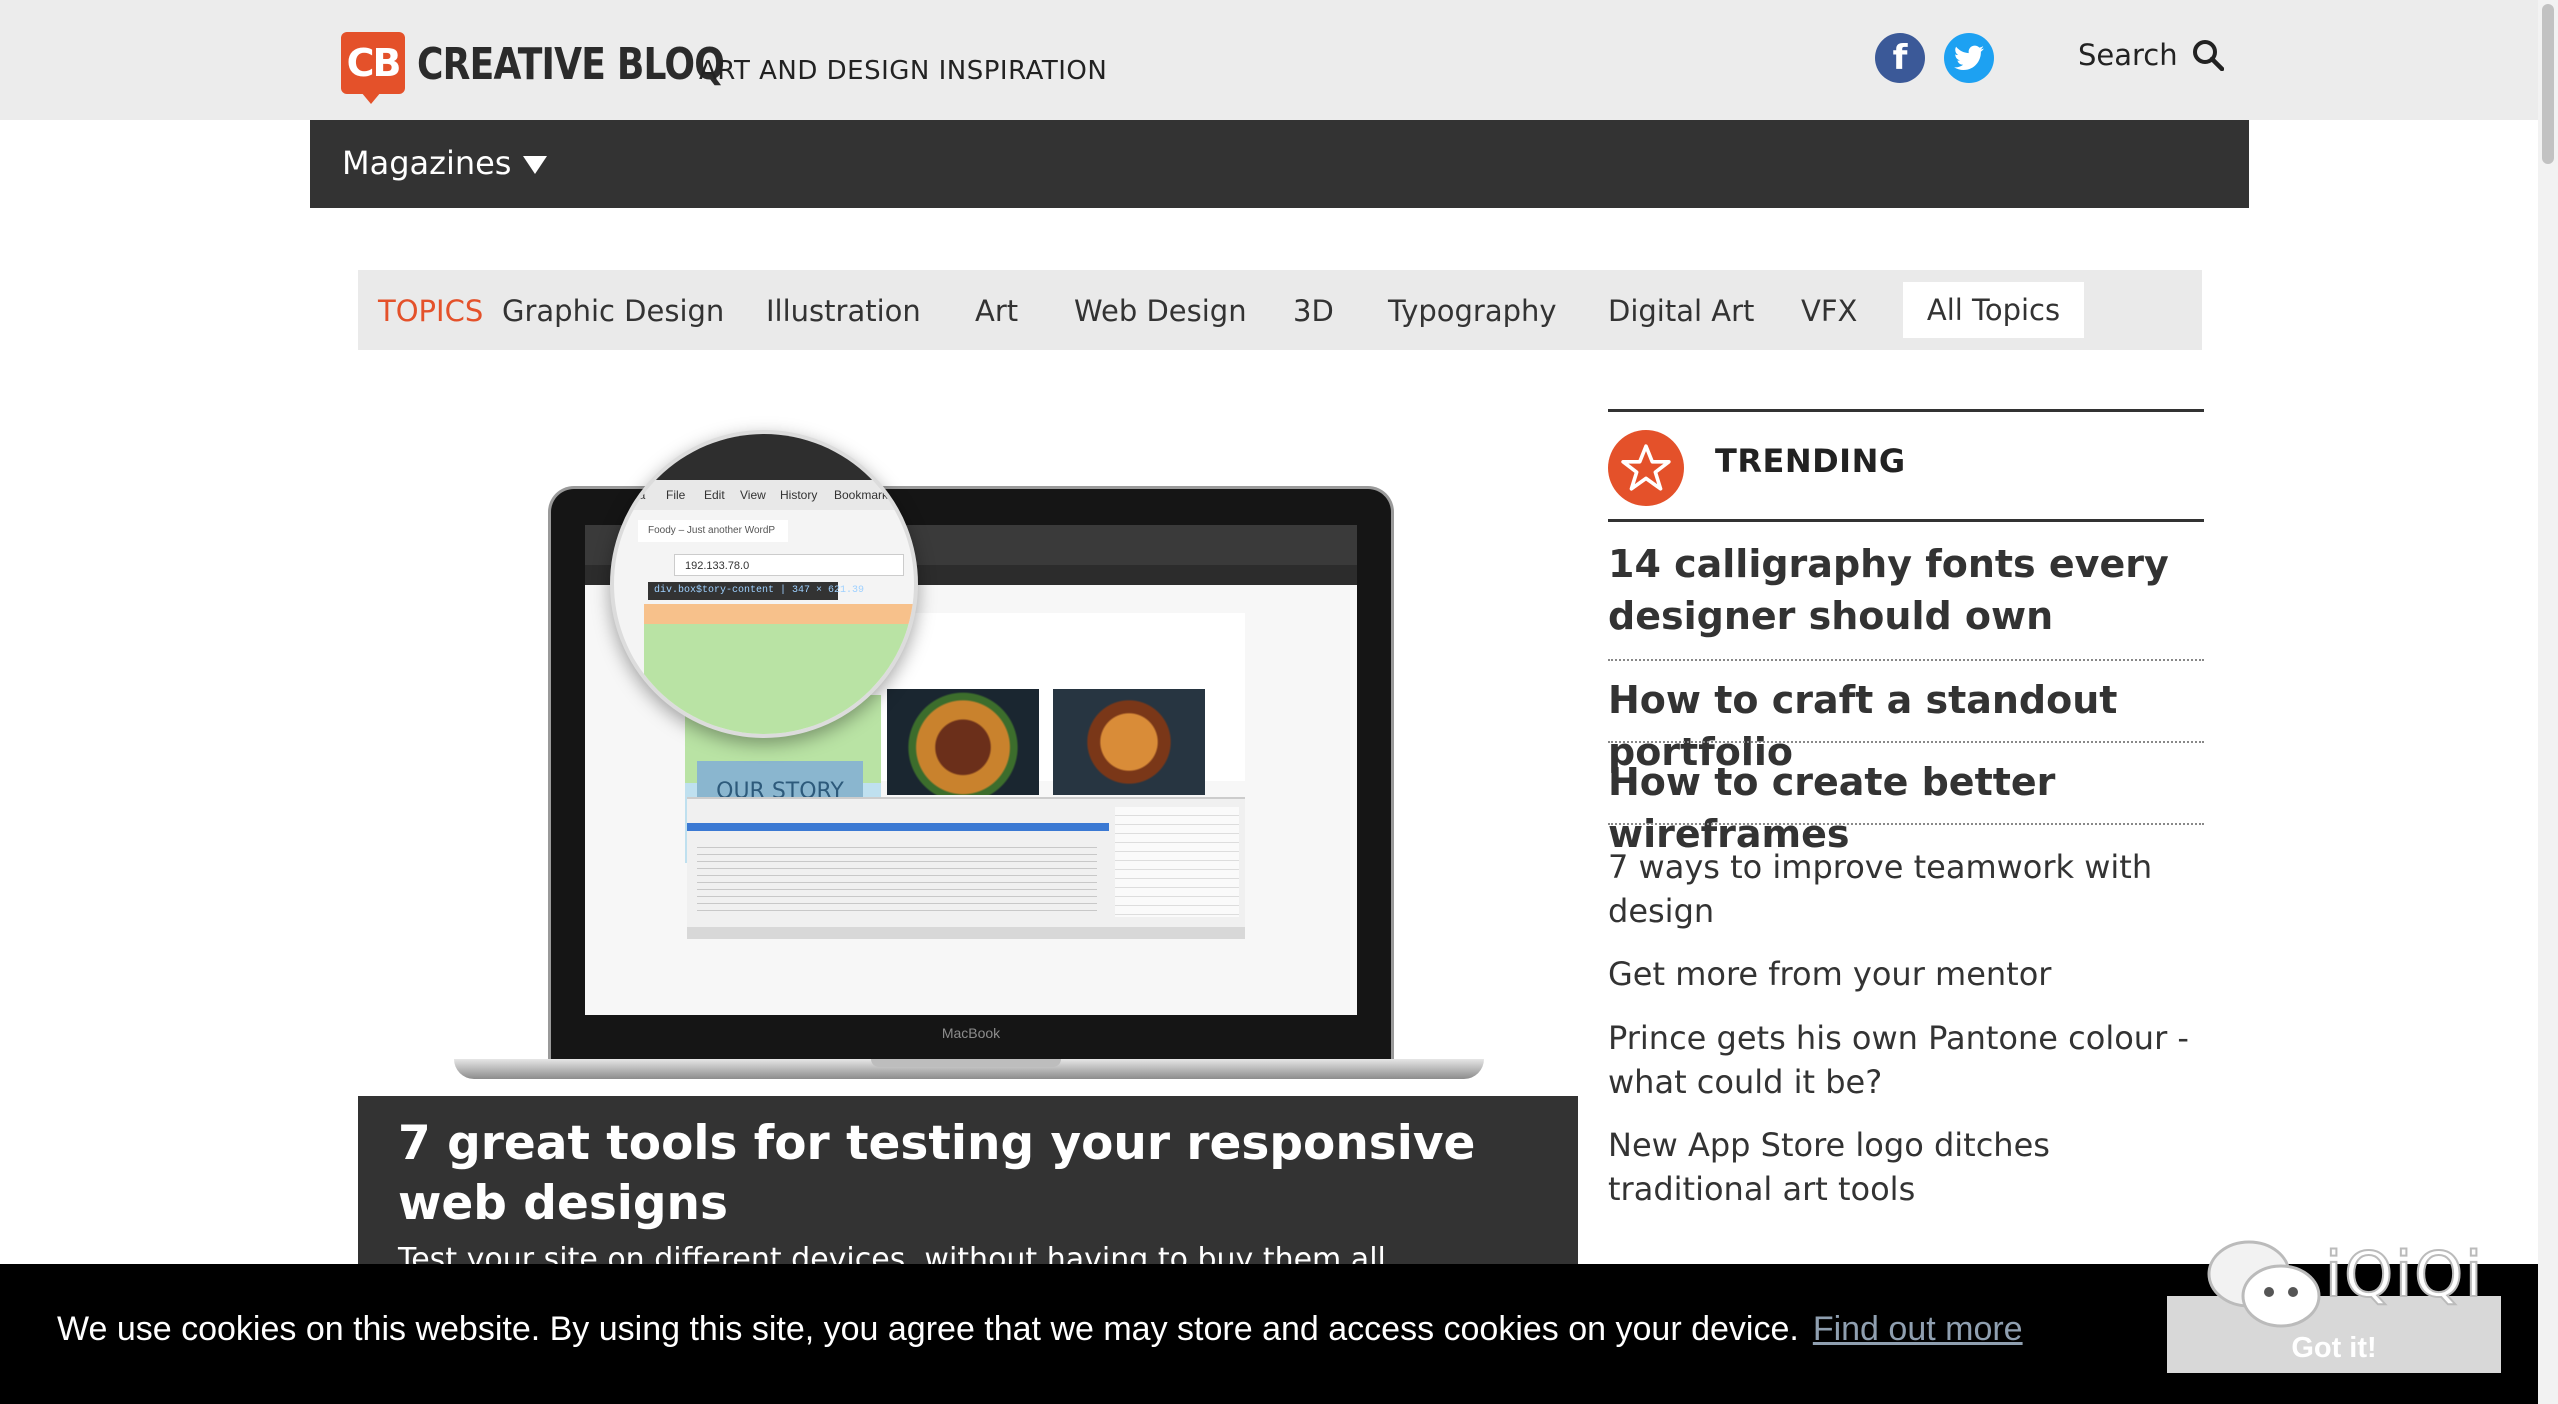  What do you see at coordinates (1908, 974) in the screenshot?
I see `trending-link-5: Get more from your mentor` at bounding box center [1908, 974].